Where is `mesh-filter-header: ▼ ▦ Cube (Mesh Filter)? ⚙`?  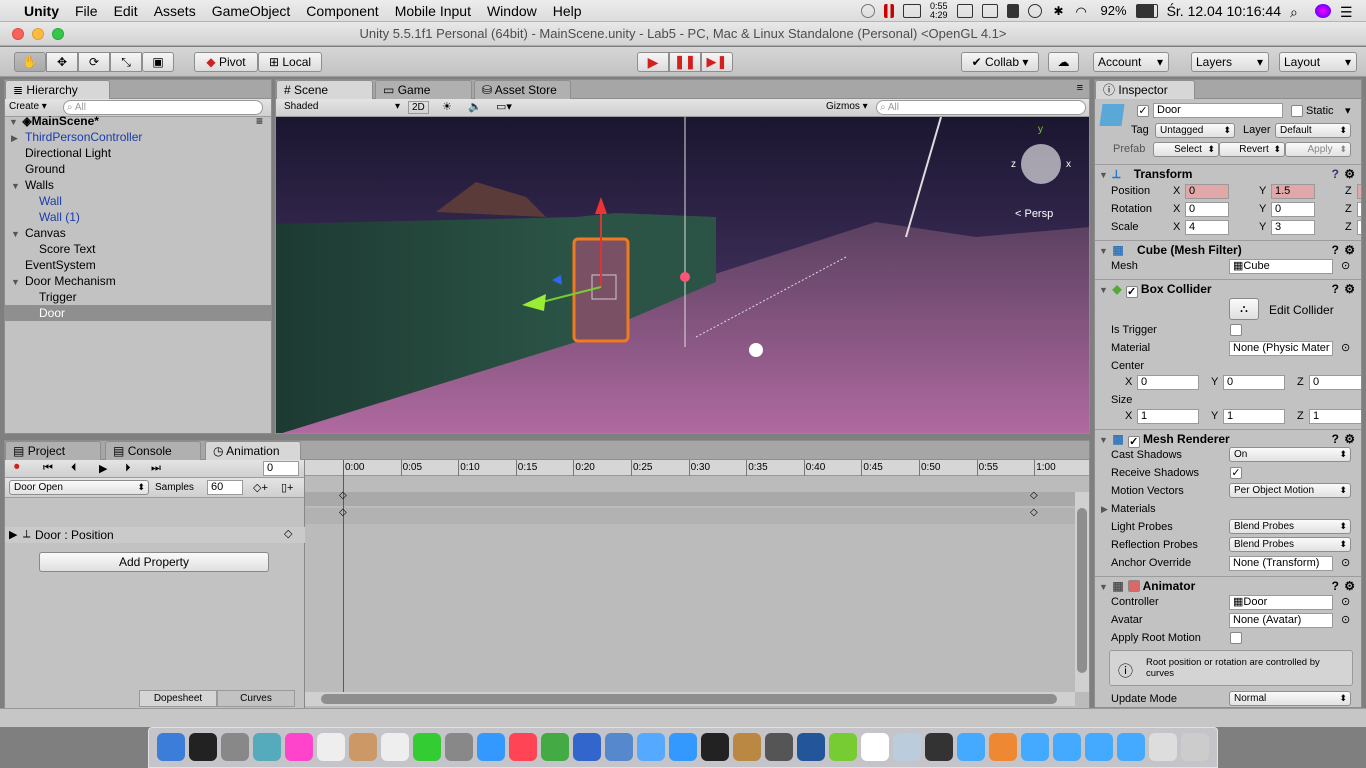
mesh-filter-header: ▼ ▦ Cube (Mesh Filter)? ⚙ is located at coordinates (1228, 249).